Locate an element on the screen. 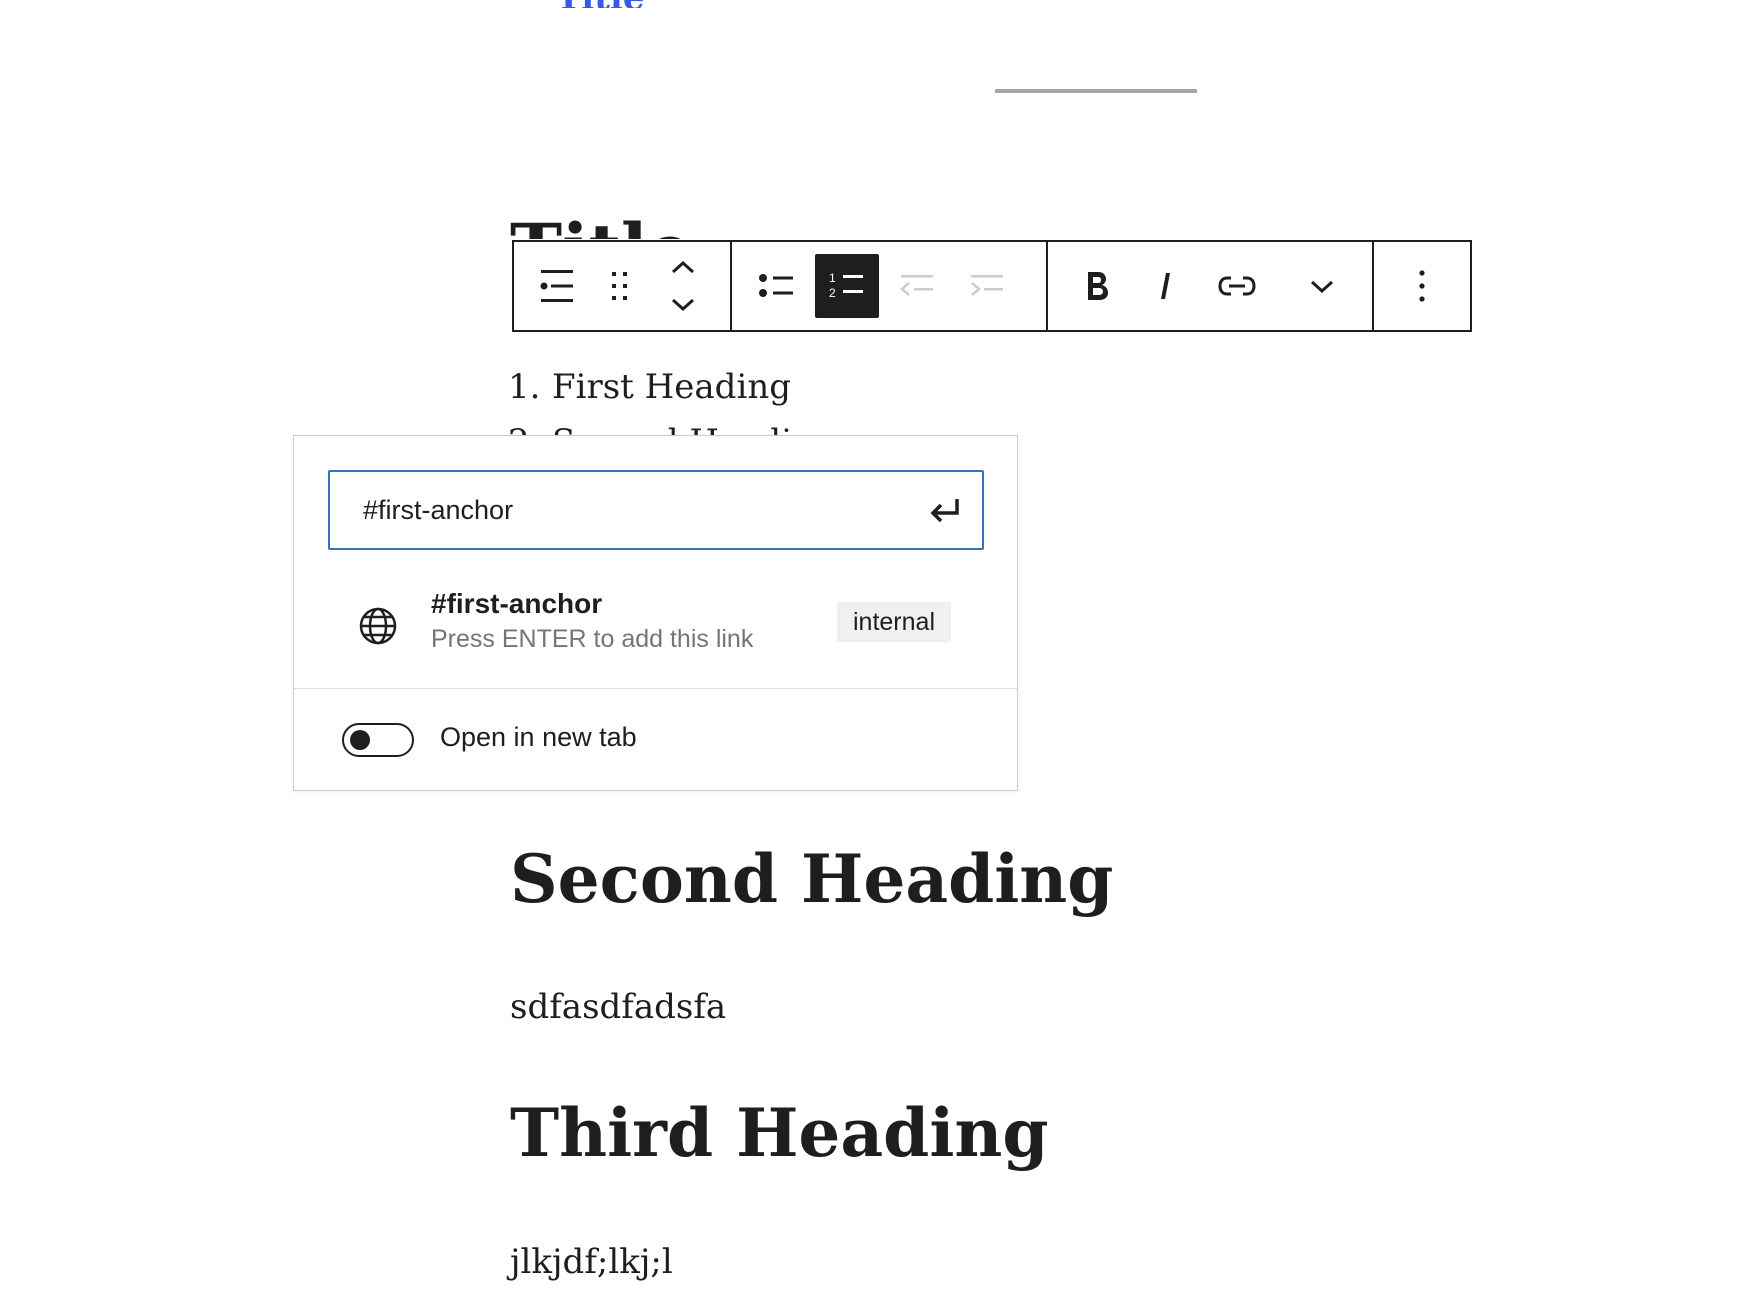 The image size is (1742, 1300). italic-icon is located at coordinates (1165, 286).